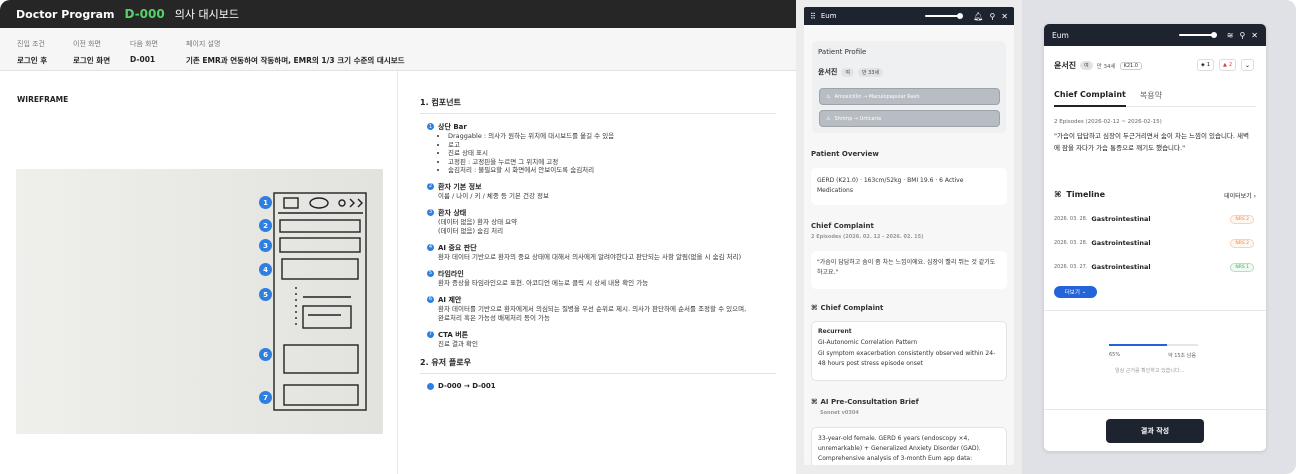  Describe the element at coordinates (909, 16) in the screenshot. I see `top-bar: ⠿ Eum 🔔︎ ⚲ ✕` at that location.